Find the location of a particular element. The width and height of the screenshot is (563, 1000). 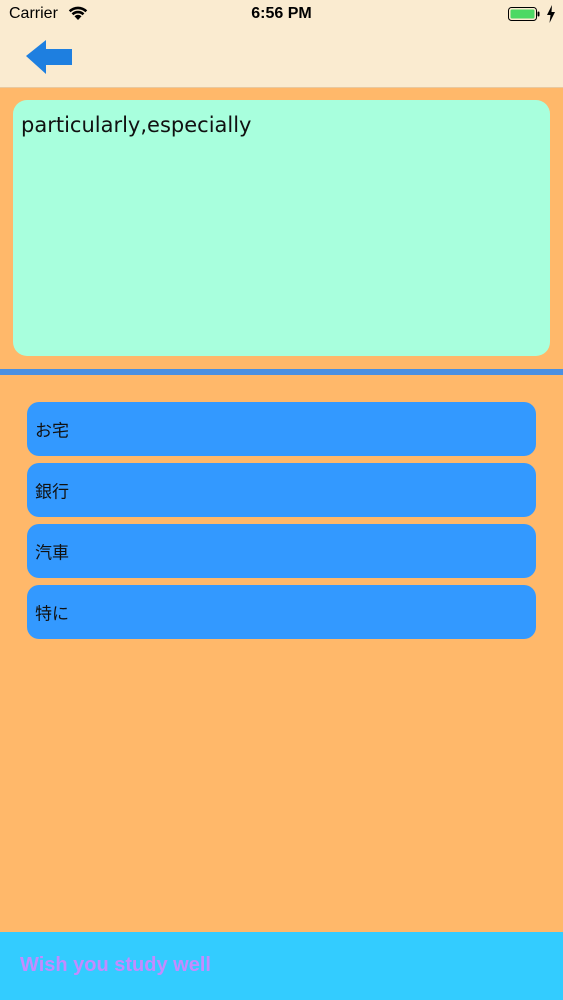

status-time: 6:56 PM is located at coordinates (281, 13).